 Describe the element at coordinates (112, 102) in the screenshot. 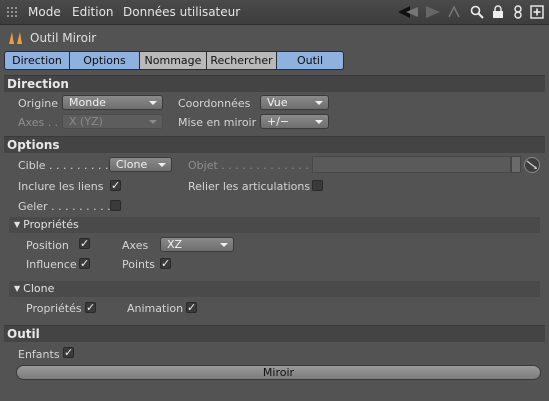

I see `origine-select: Monde` at that location.